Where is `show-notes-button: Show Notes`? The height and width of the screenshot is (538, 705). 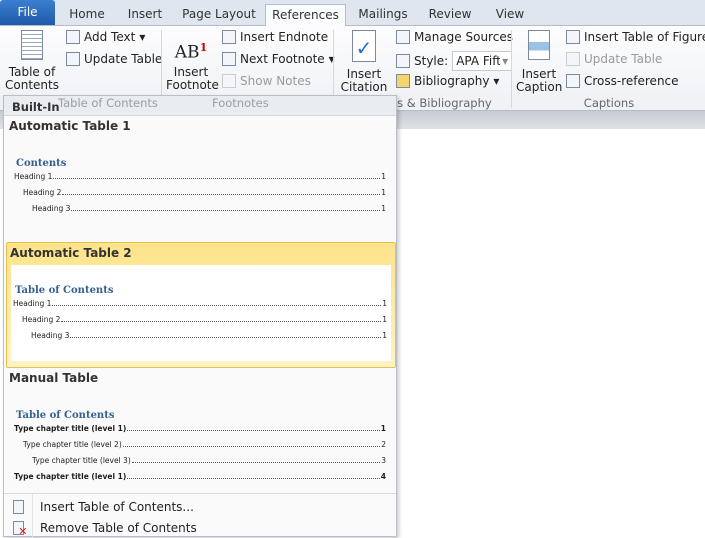 show-notes-button: Show Notes is located at coordinates (266, 81).